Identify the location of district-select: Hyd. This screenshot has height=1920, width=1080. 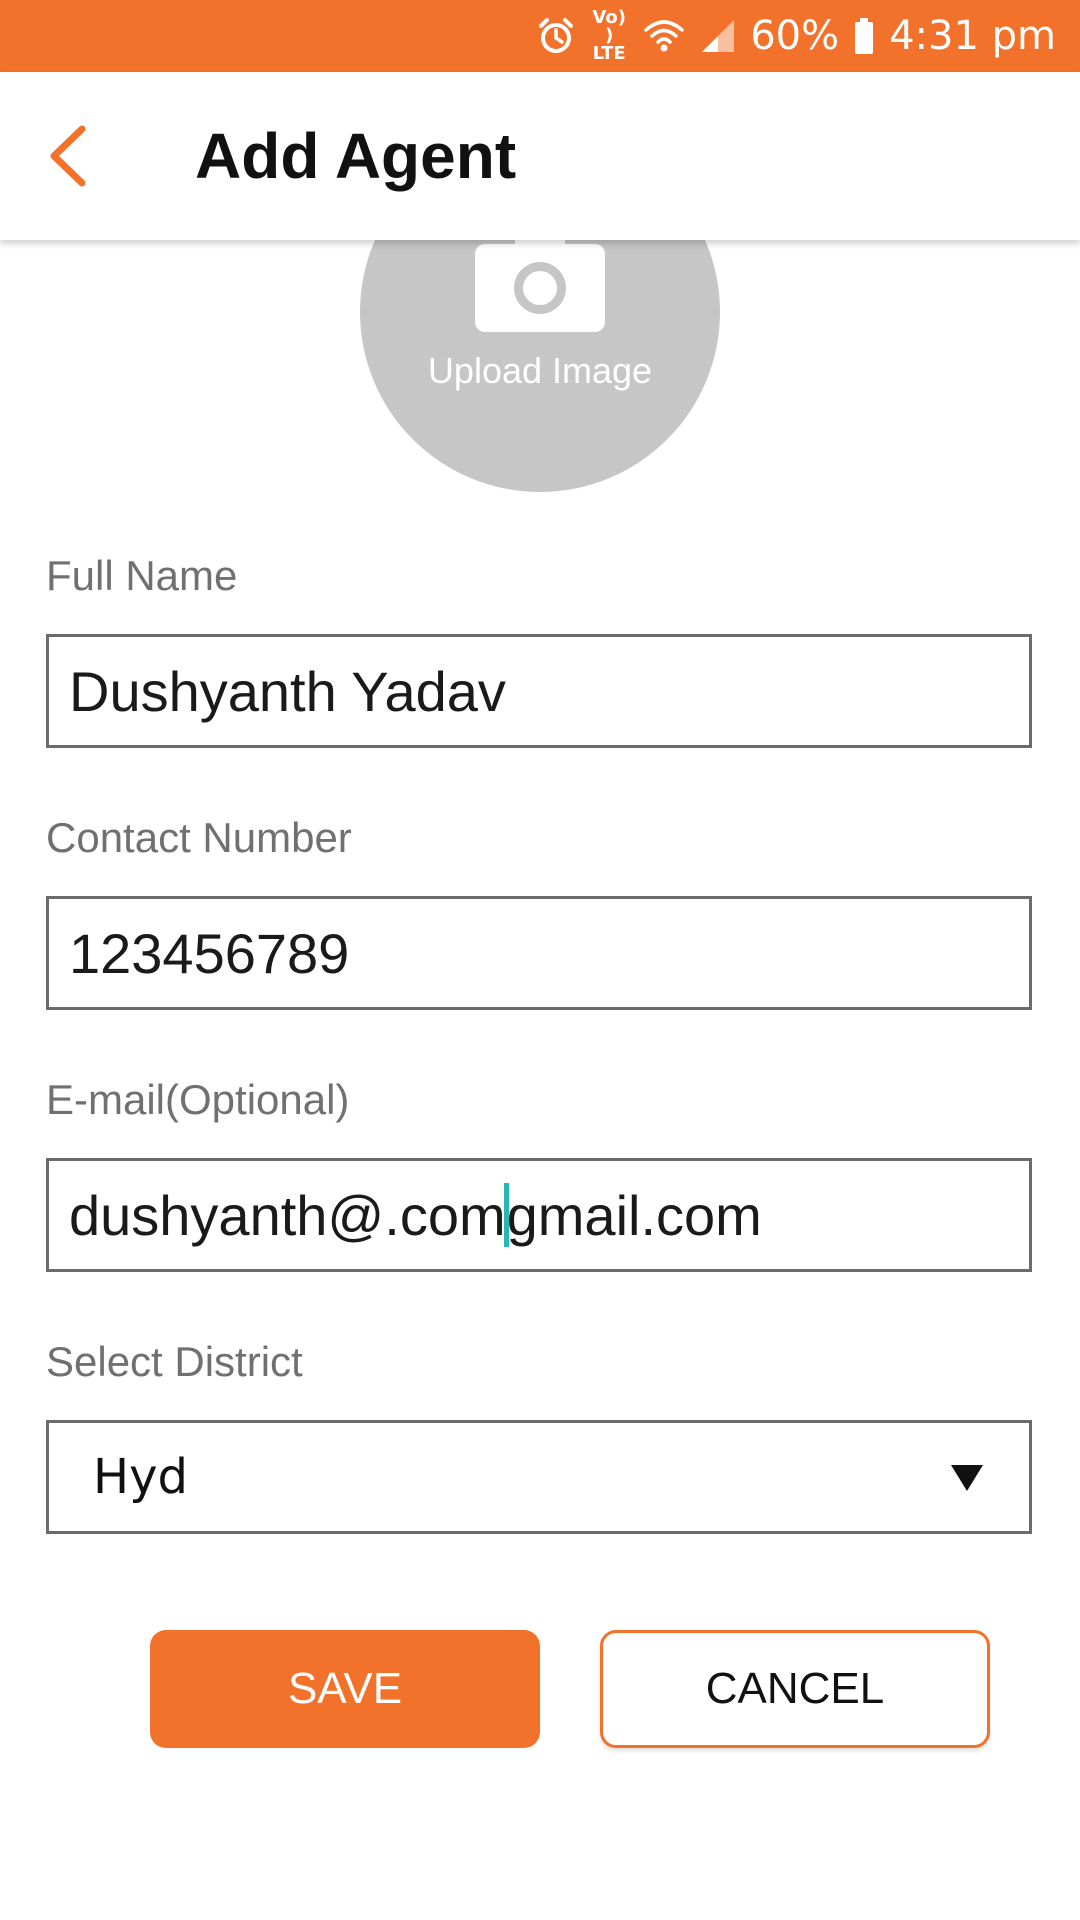
(539, 1477).